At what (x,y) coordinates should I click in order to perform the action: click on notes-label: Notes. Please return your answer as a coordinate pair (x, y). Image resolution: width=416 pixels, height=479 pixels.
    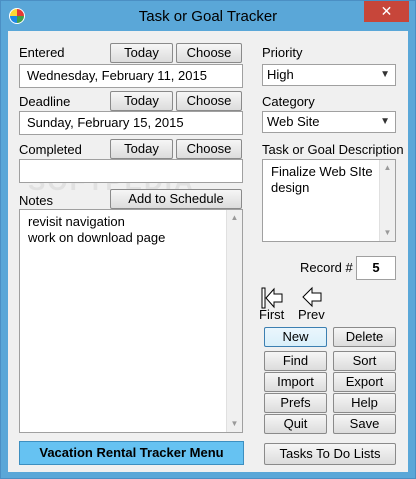
    Looking at the image, I should click on (36, 200).